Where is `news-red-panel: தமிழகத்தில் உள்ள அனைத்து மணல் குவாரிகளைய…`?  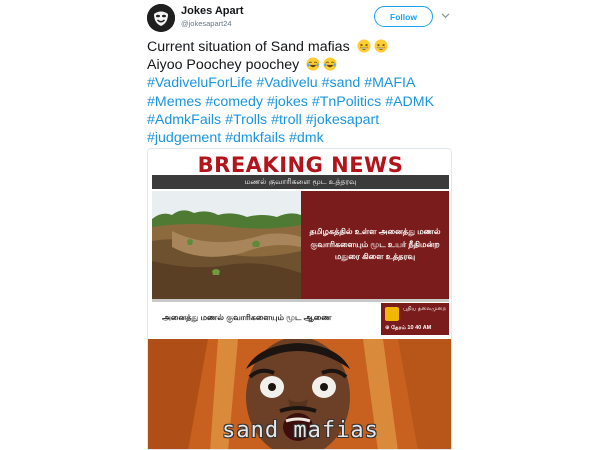
news-red-panel: தமிழகத்தில் உள்ள அனைத்து மணல் குவாரிகளைய… is located at coordinates (375, 245).